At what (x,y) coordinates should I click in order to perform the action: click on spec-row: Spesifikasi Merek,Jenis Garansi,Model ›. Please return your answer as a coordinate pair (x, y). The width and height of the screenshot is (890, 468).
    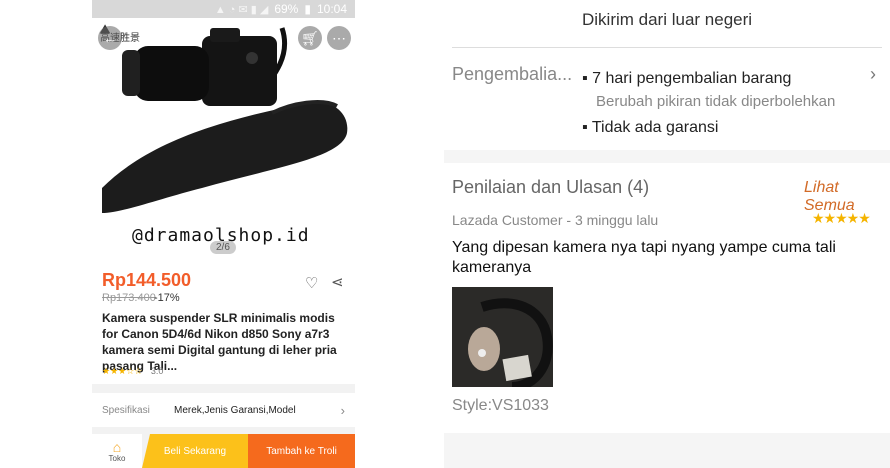
    Looking at the image, I should click on (223, 410).